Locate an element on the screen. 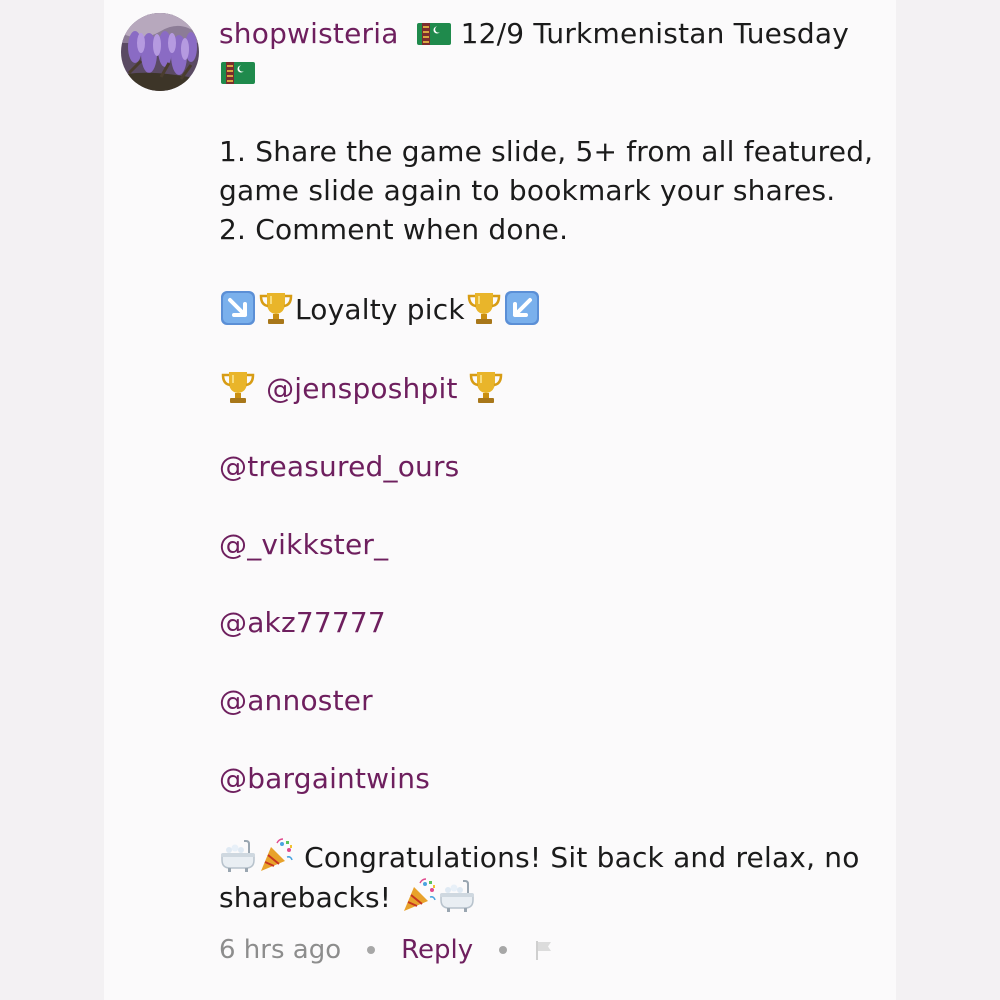 The height and width of the screenshot is (1000, 1000). avatar is located at coordinates (160, 52).